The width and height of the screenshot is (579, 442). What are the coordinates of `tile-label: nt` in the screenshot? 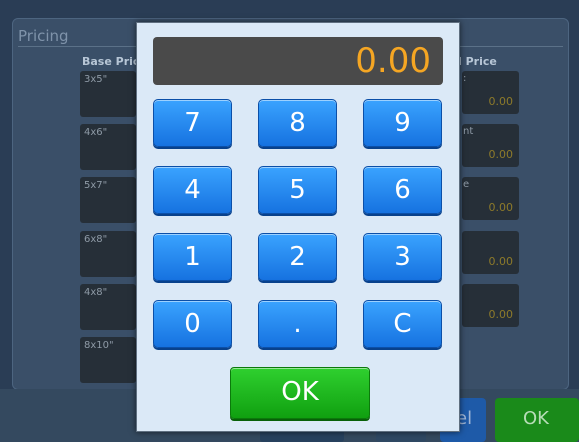 It's located at (468, 131).